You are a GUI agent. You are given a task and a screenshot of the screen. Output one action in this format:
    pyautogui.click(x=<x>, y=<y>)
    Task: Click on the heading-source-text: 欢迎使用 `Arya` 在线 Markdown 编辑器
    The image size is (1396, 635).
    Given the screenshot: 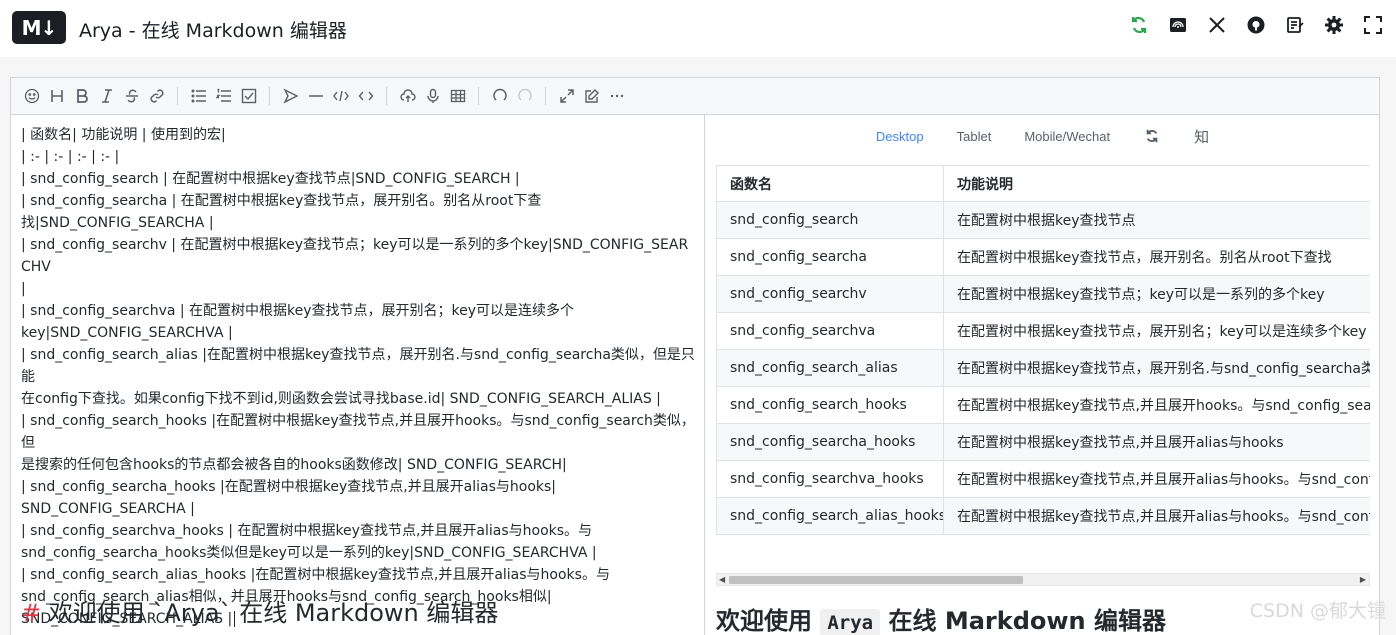 What is the action you would take?
    pyautogui.click(x=273, y=613)
    